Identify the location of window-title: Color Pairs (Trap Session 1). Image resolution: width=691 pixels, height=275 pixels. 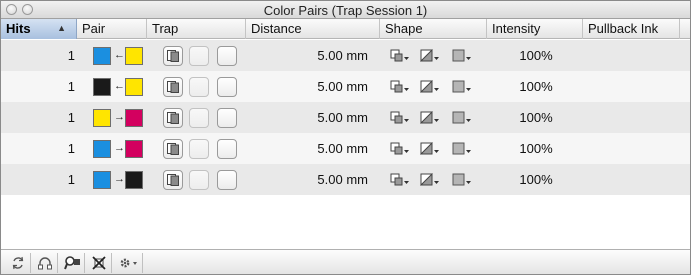
(345, 10).